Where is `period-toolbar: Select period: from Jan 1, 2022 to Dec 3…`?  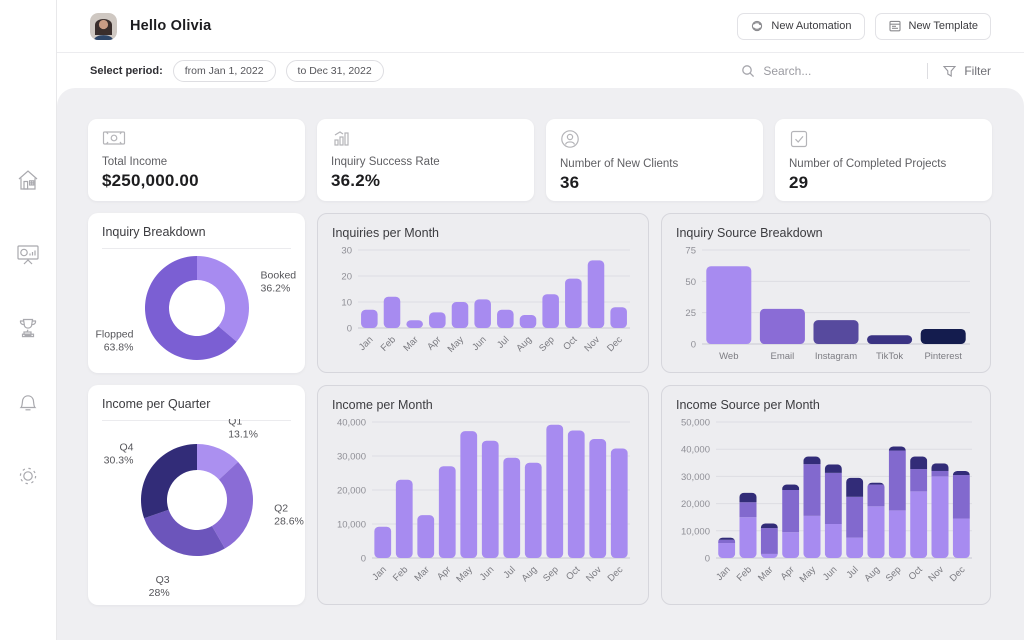
period-toolbar: Select period: from Jan 1, 2022 to Dec 3… is located at coordinates (540, 71).